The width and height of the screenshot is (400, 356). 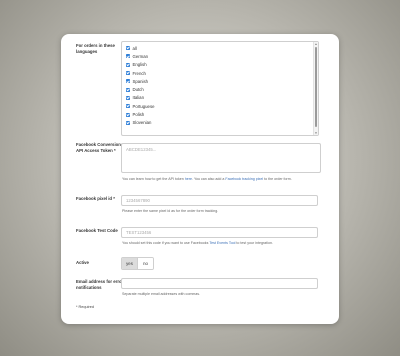 What do you see at coordinates (140, 81) in the screenshot?
I see `language-option-label: Spanish` at bounding box center [140, 81].